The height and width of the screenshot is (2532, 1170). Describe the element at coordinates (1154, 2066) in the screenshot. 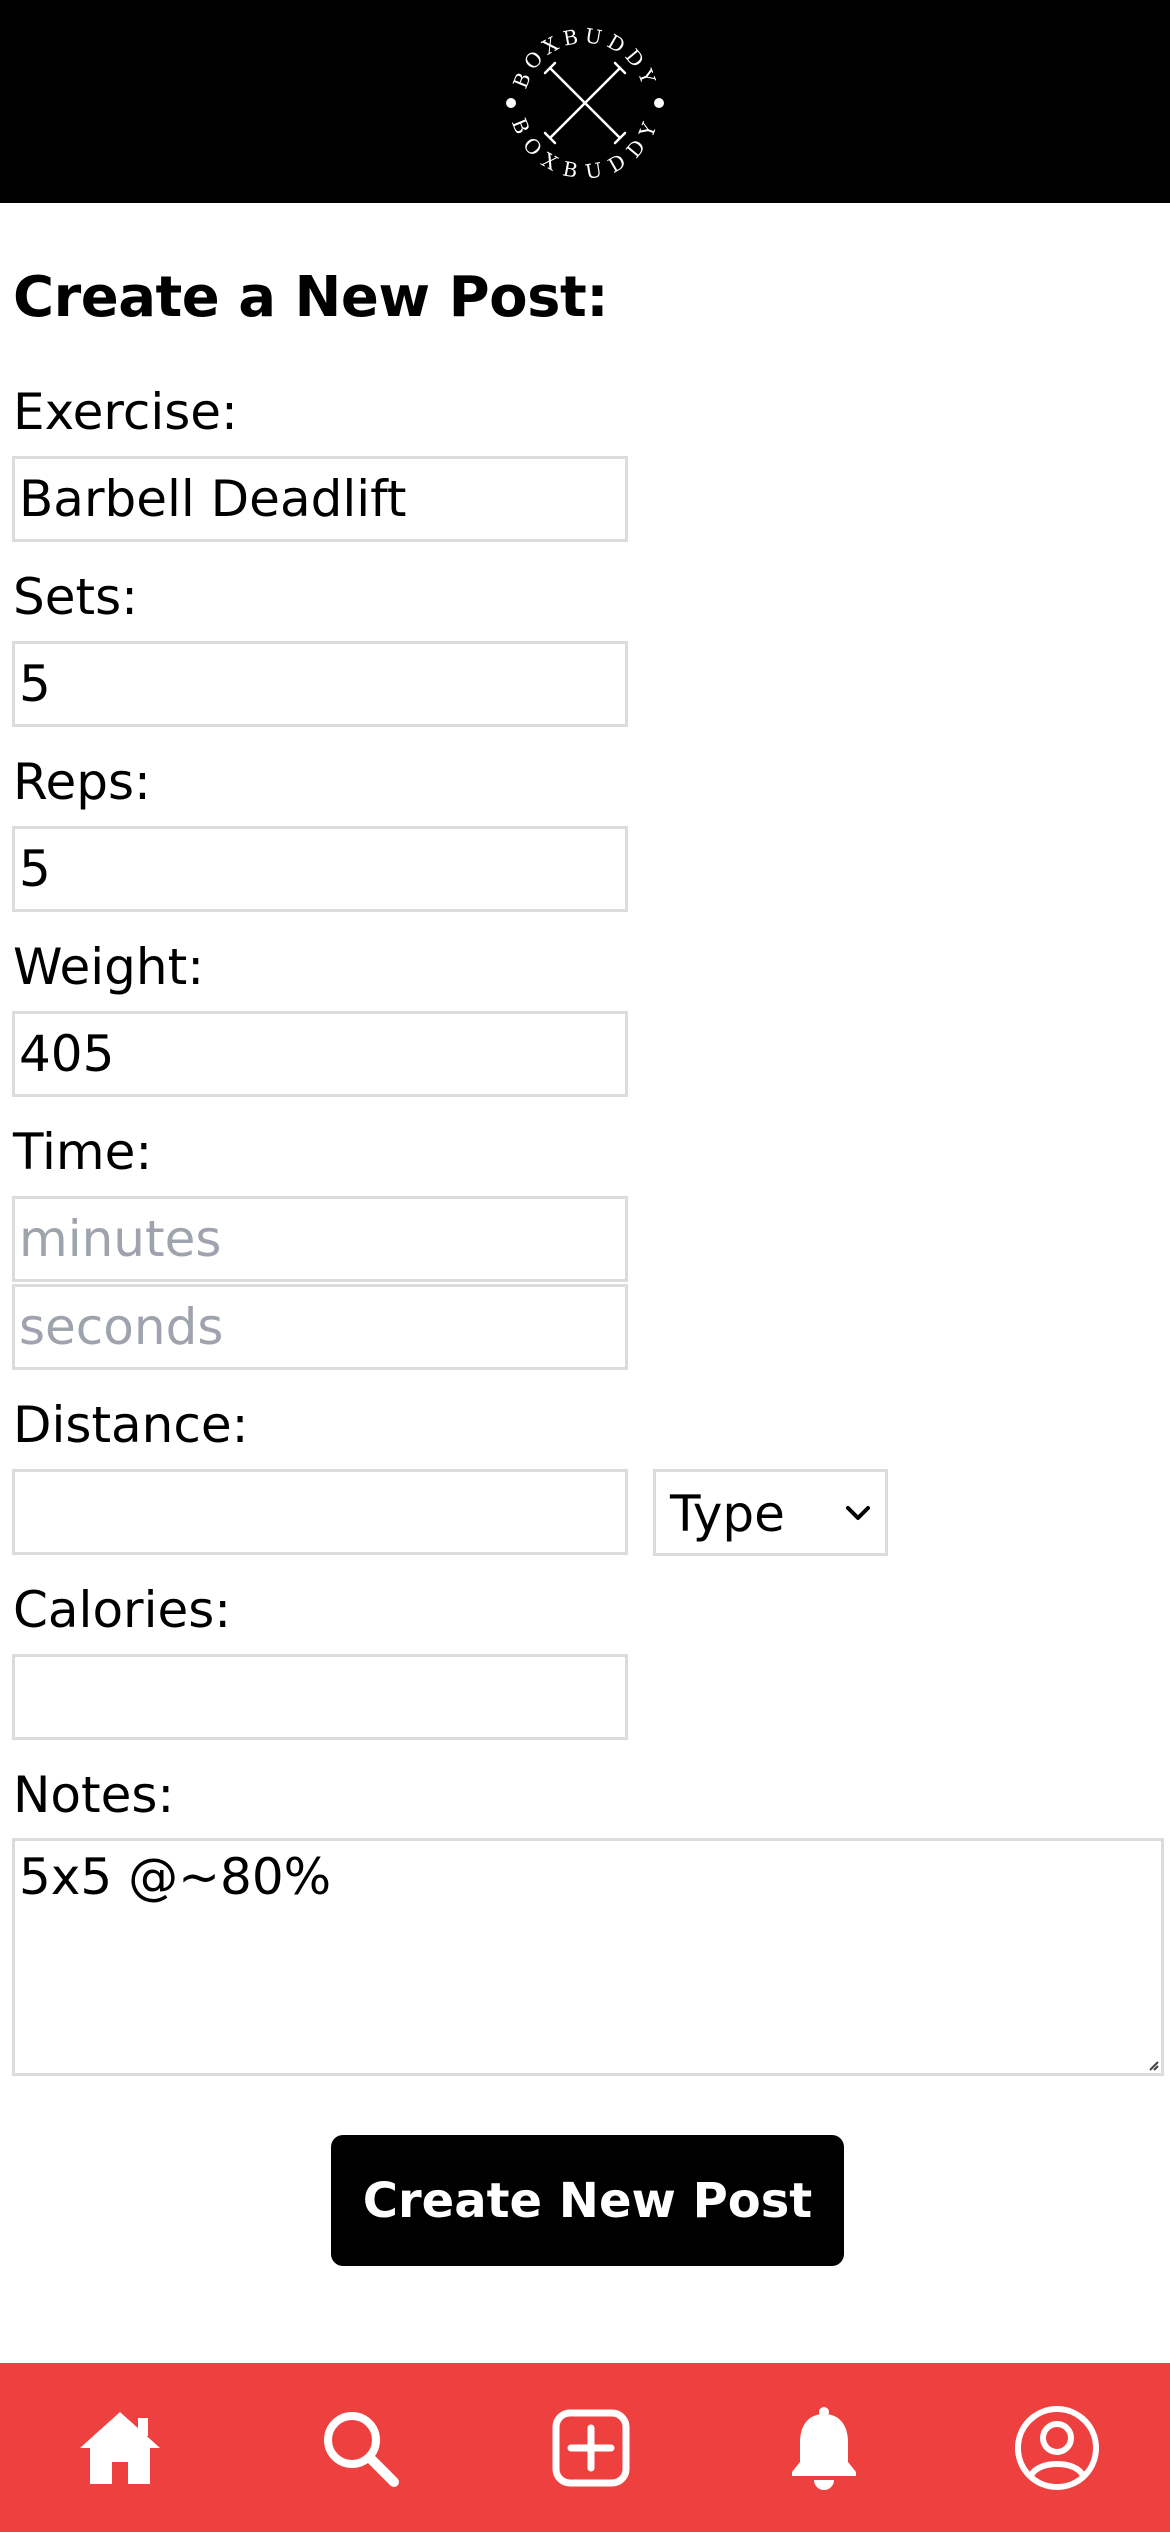

I see `resize-grip-icon` at that location.